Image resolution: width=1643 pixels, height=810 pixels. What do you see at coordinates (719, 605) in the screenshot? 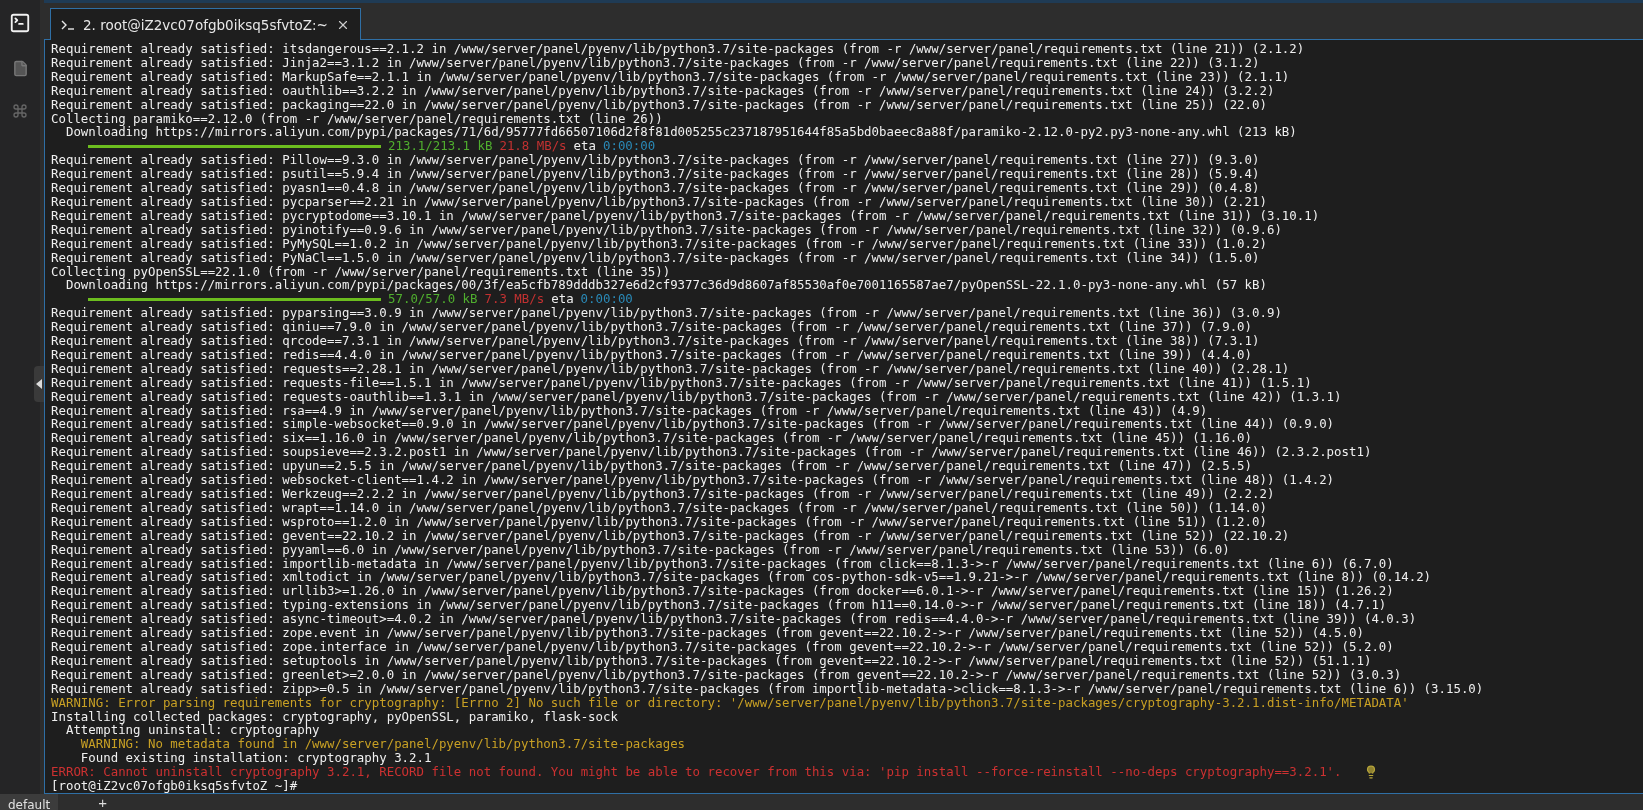
I see `output-line: Requirement already satisfied: typing-extensions in /www/server/panel/pyenv/lib/python3.7/site-packages (from h11==0.14.0->-r /www/server/panel/requirements.txt (line 18)) (4.7.1)` at bounding box center [719, 605].